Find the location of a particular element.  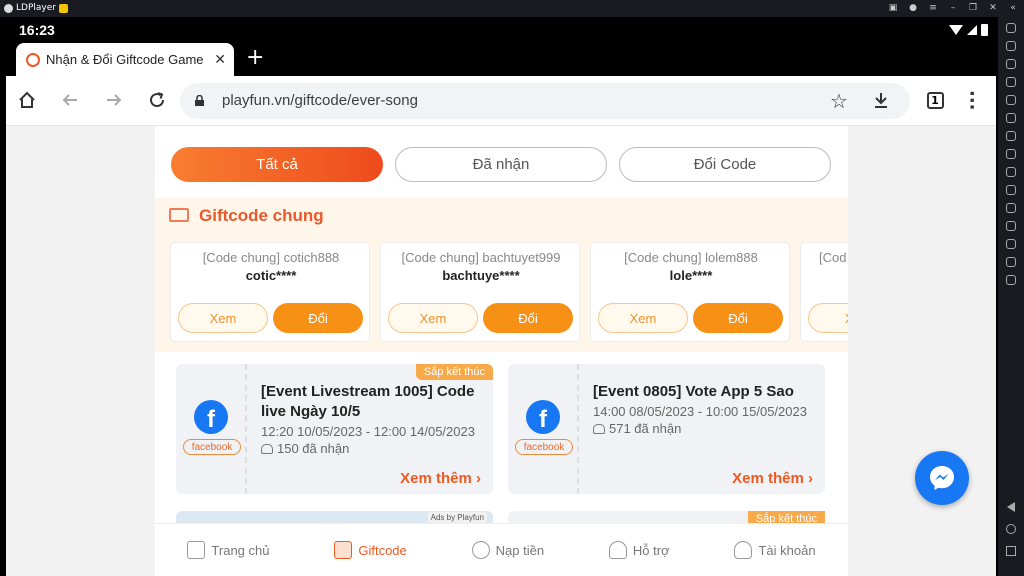

home-icon is located at coordinates (27, 100).